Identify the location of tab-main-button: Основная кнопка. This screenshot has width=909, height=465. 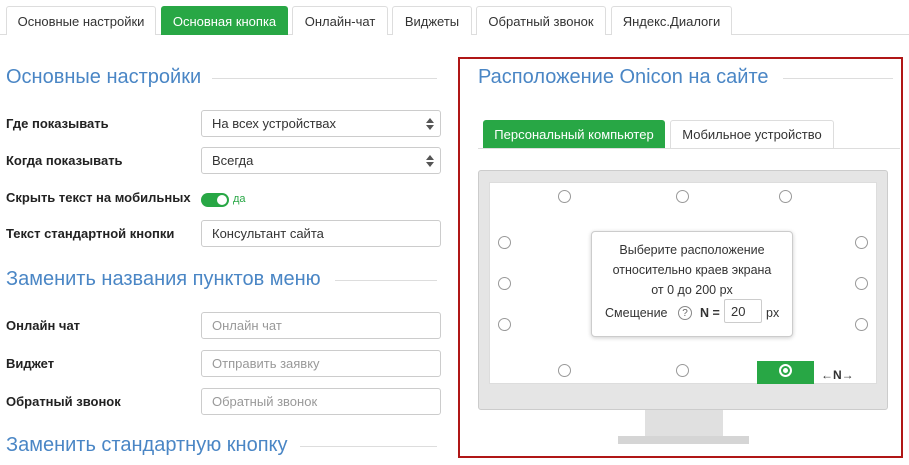
(224, 20).